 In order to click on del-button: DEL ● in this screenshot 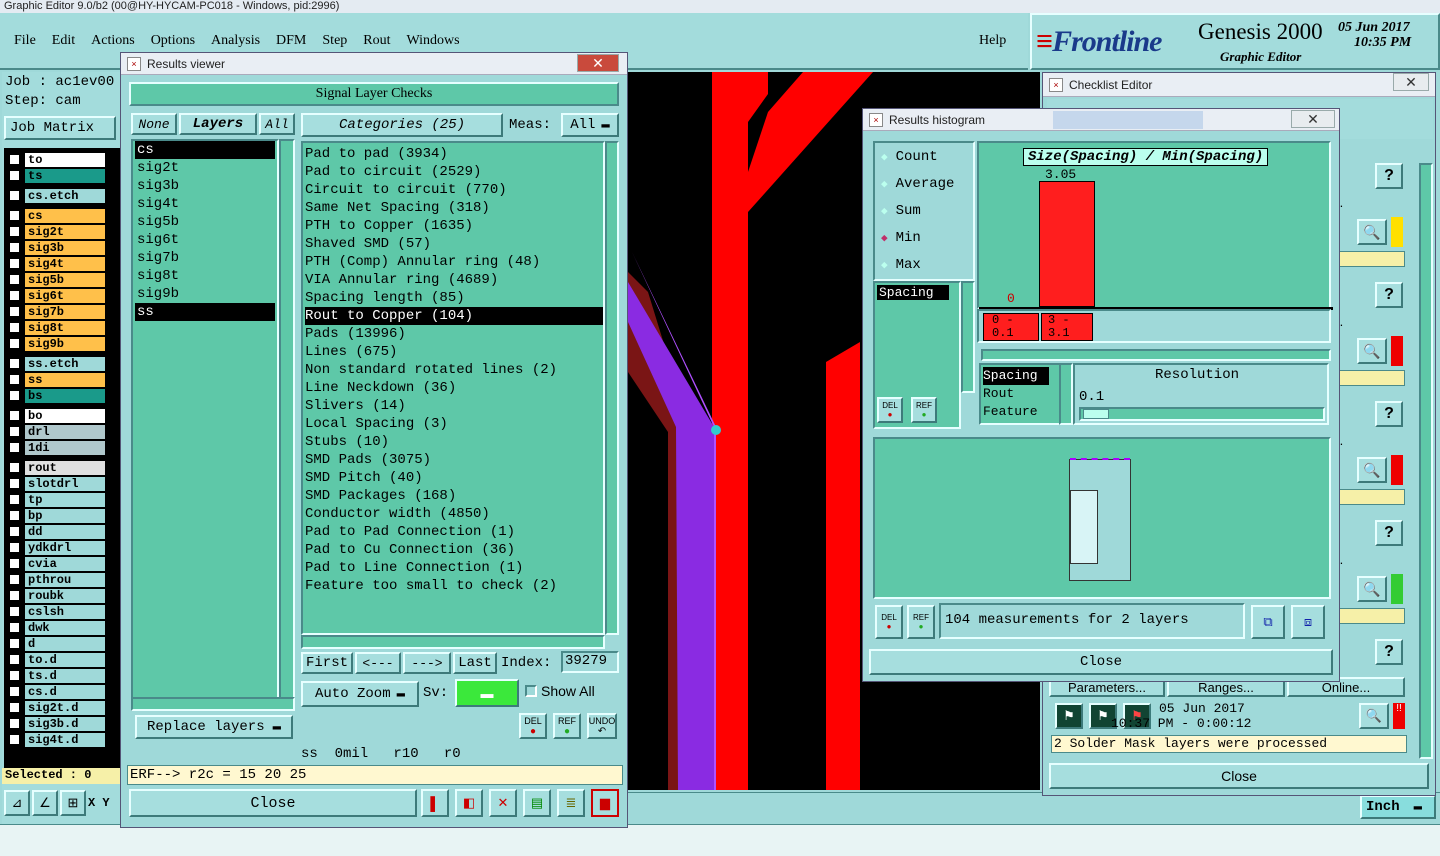, I will do `click(533, 726)`.